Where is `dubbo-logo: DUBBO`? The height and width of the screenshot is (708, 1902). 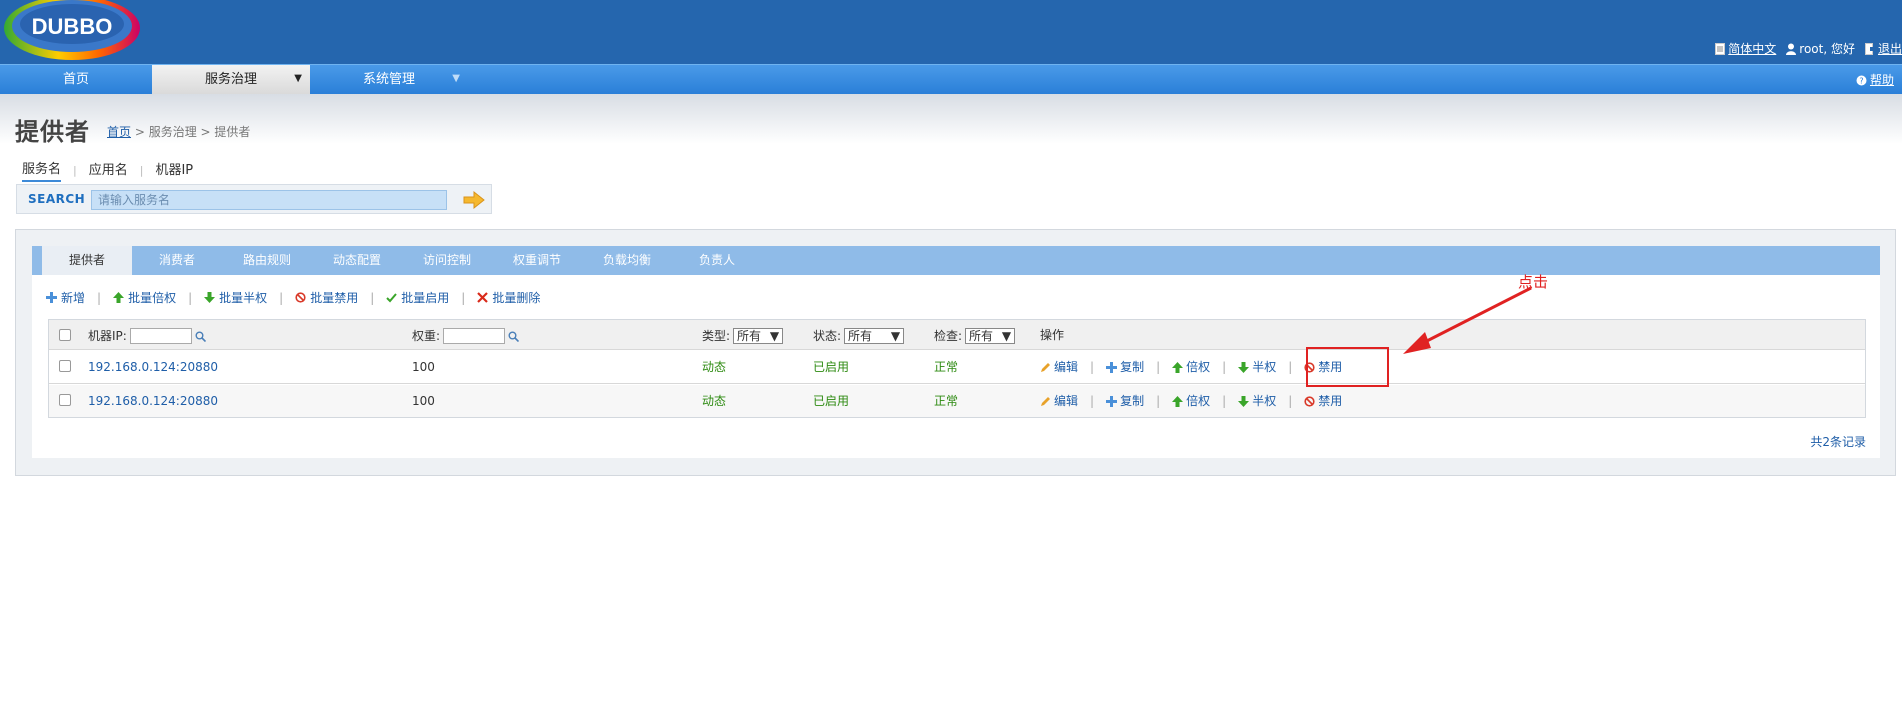
dubbo-logo: DUBBO is located at coordinates (70, 30).